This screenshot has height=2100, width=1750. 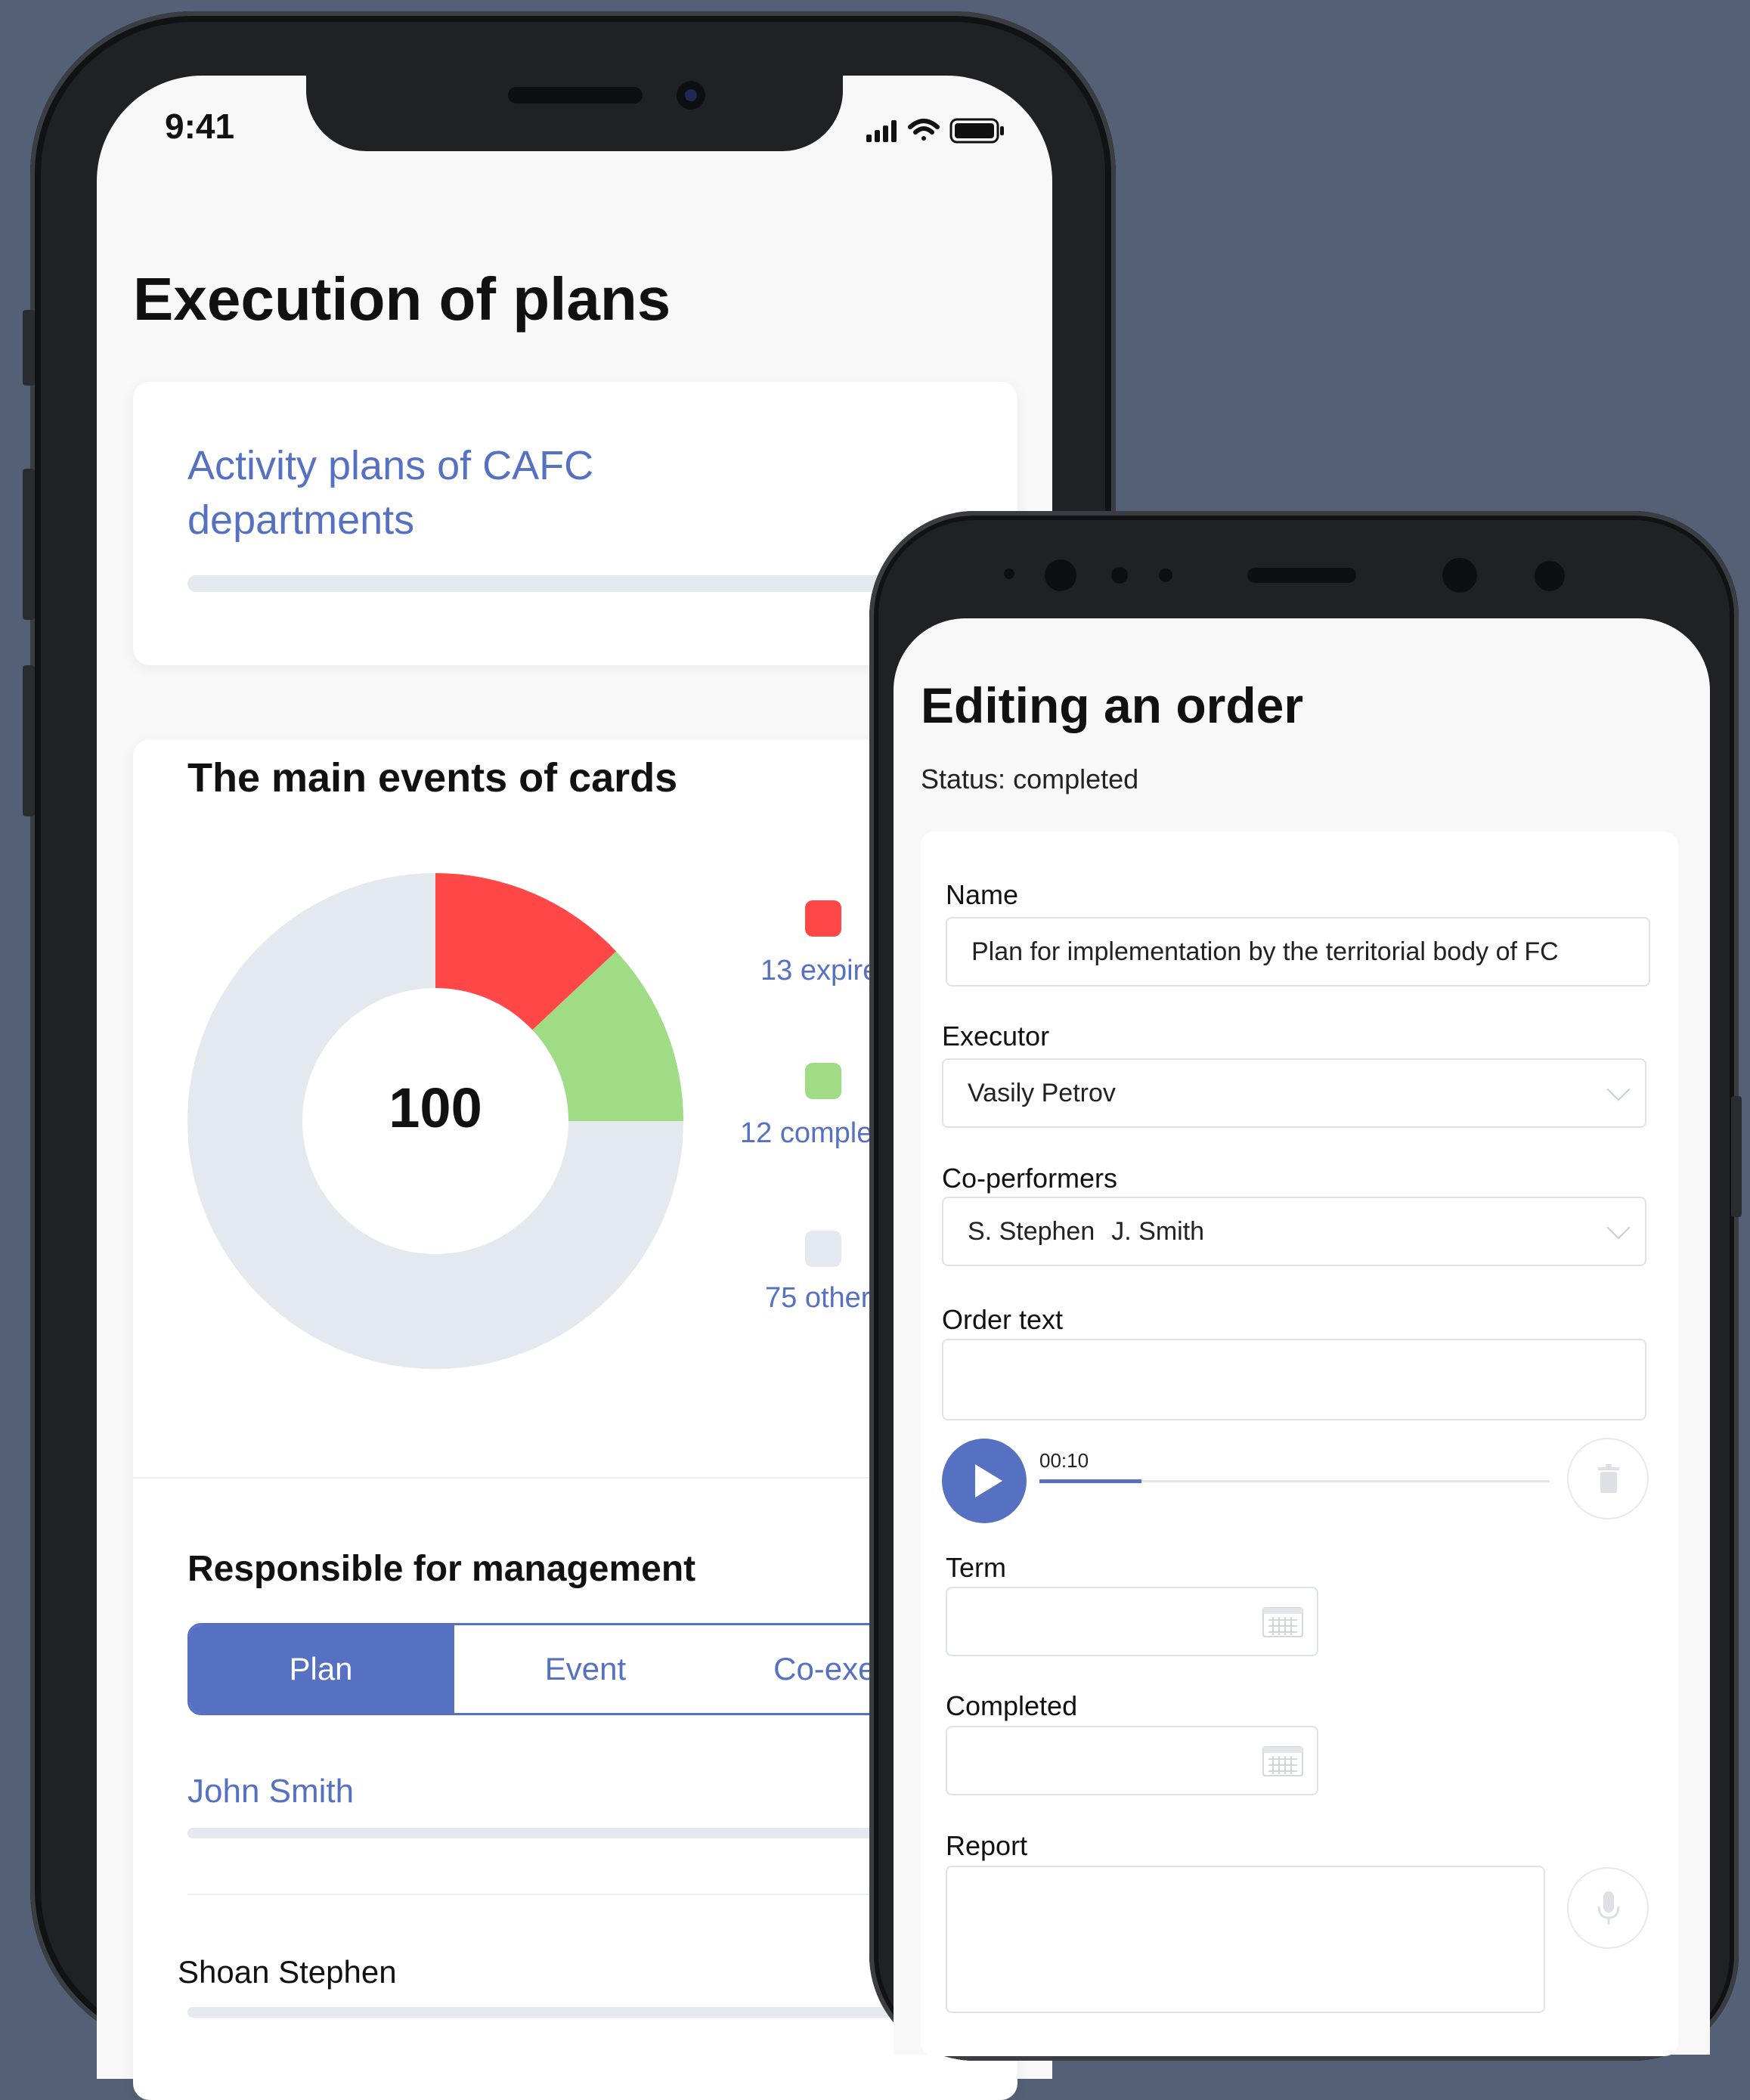 I want to click on person-name-2: Shoan Stephen, so click(x=288, y=1972).